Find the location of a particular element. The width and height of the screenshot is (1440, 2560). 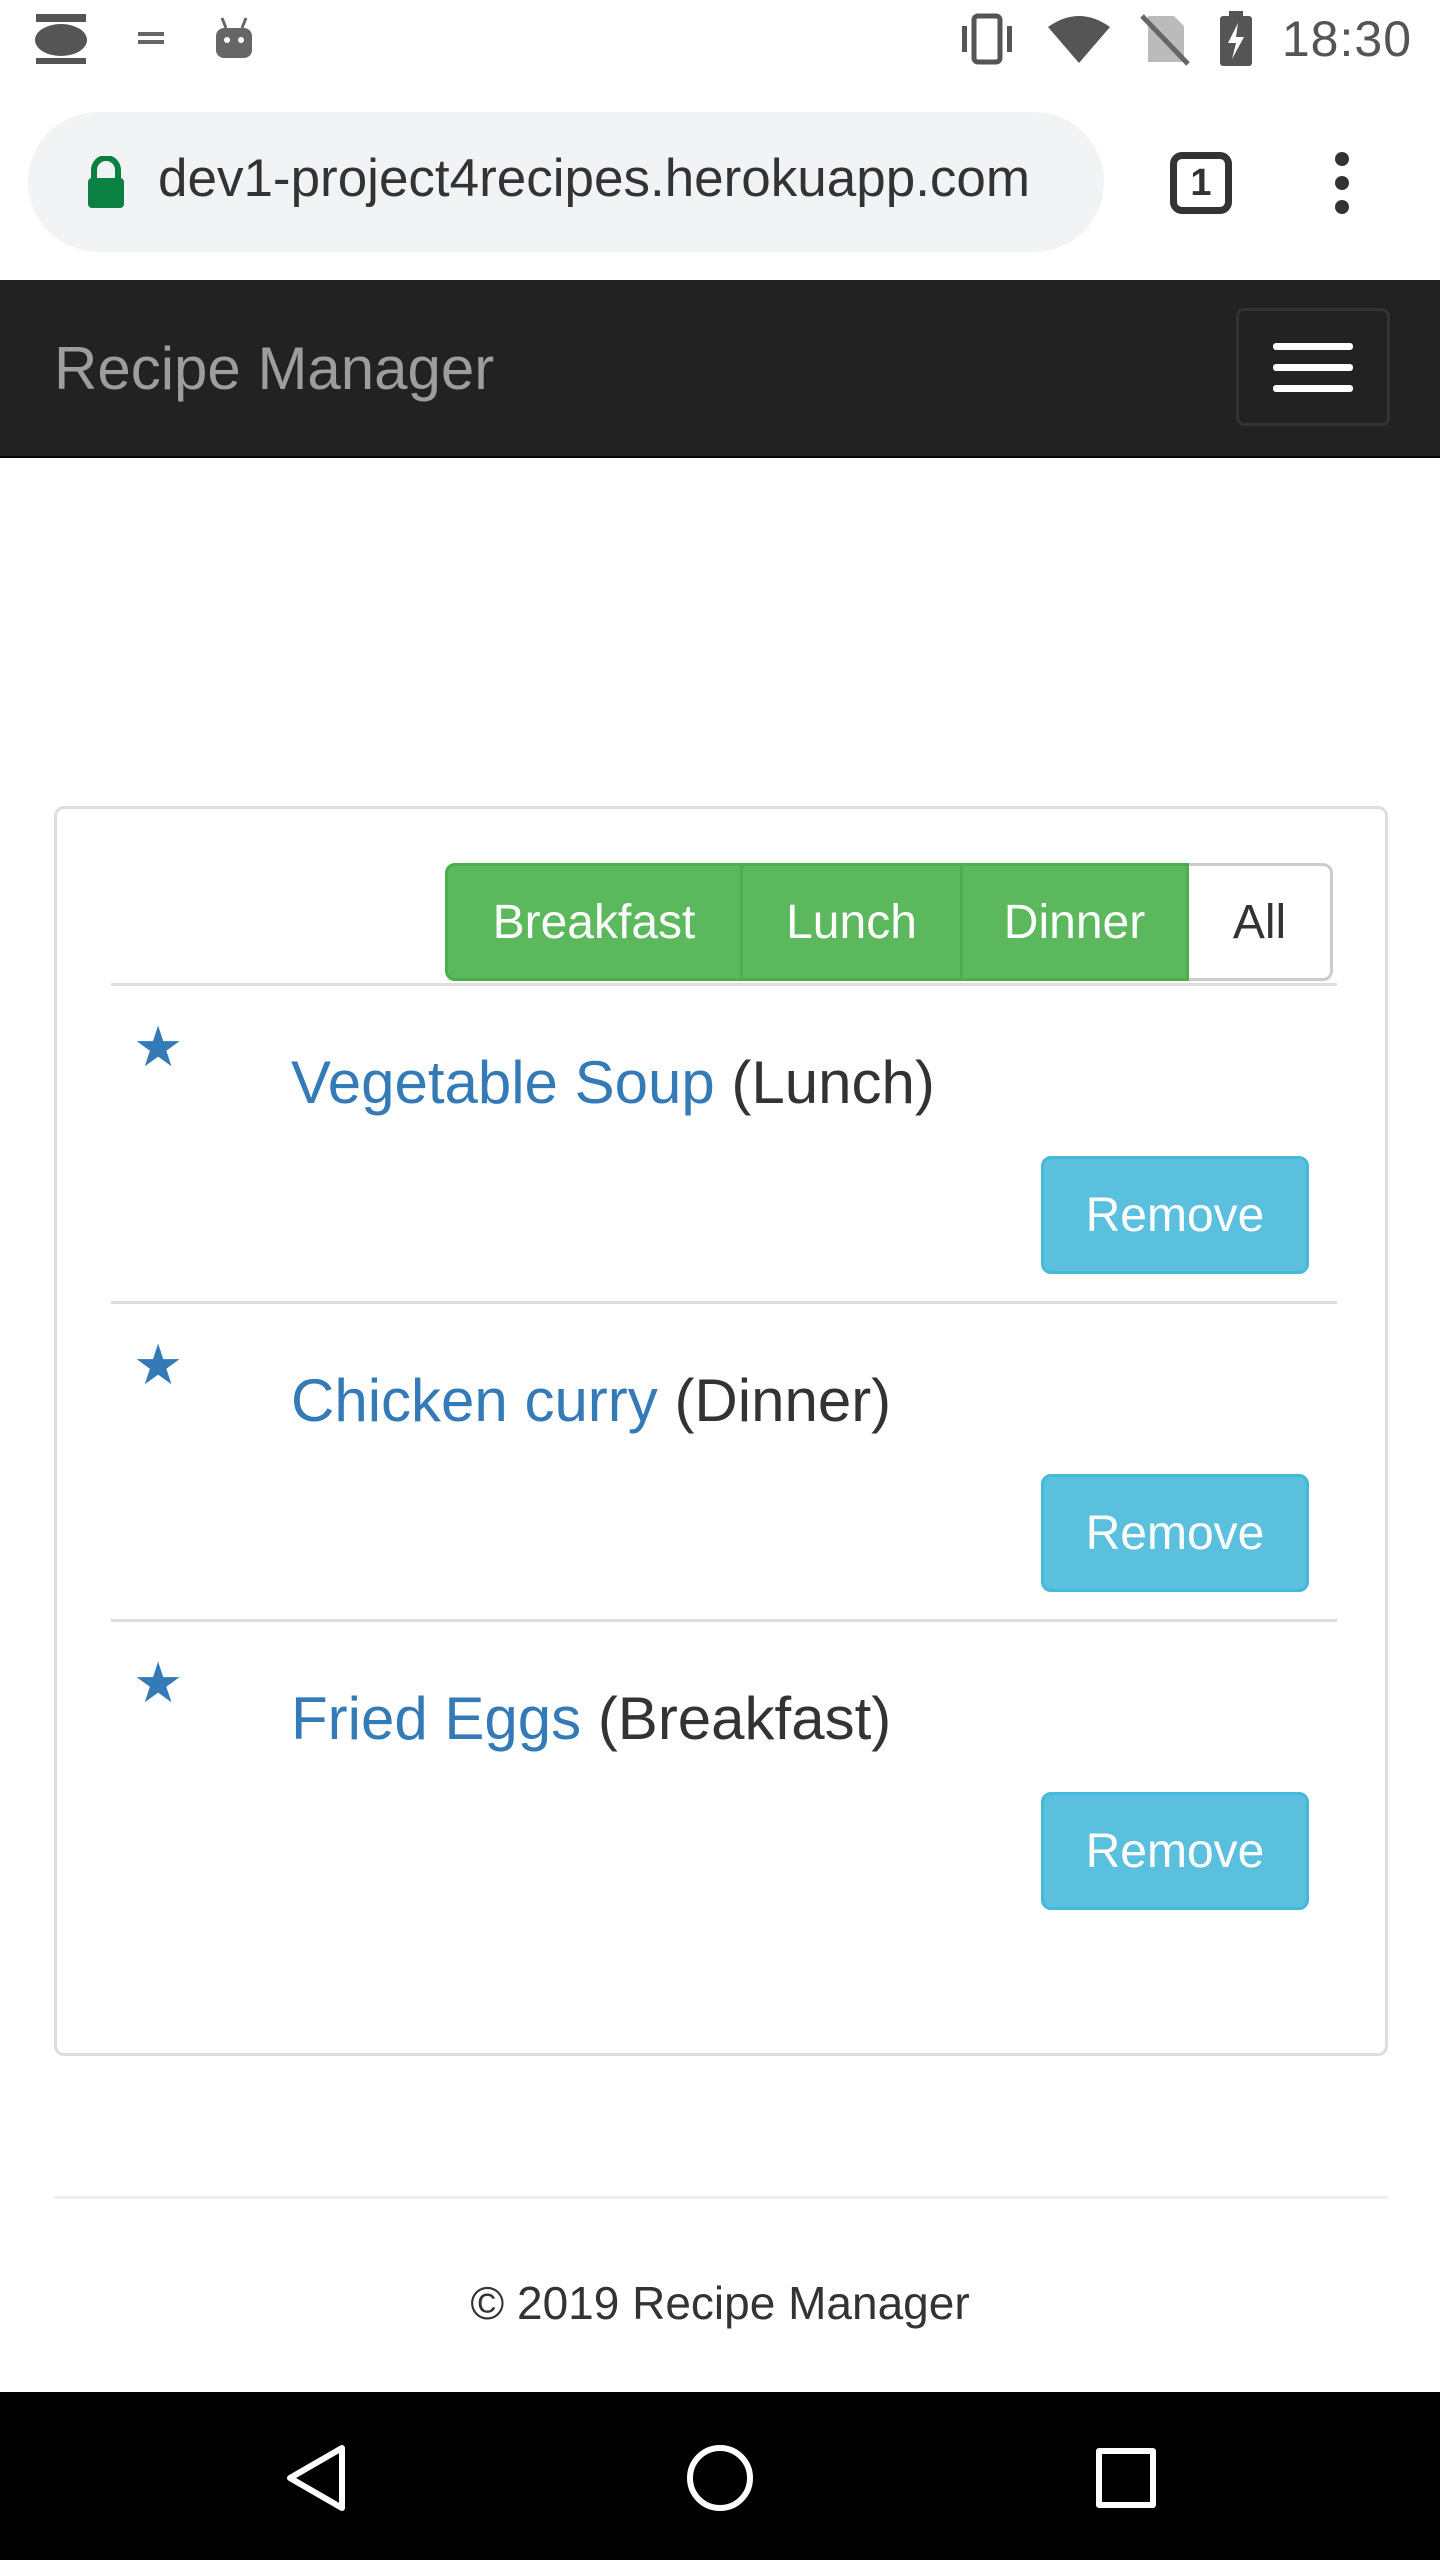

vibrate-icon is located at coordinates (986, 39).